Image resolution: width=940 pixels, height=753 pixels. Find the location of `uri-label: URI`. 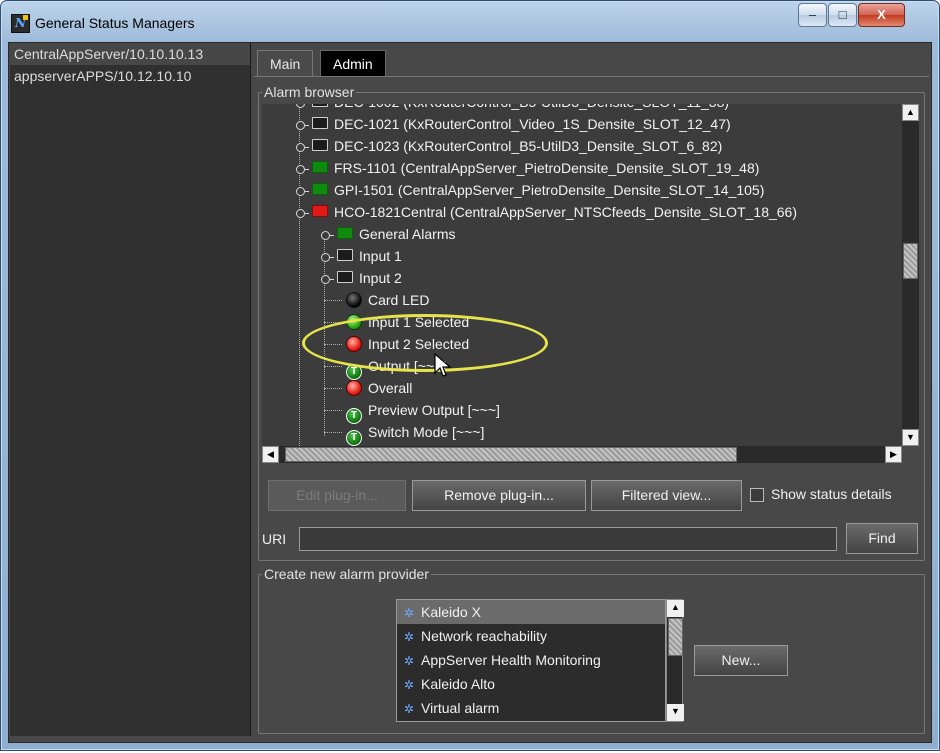

uri-label: URI is located at coordinates (274, 539).